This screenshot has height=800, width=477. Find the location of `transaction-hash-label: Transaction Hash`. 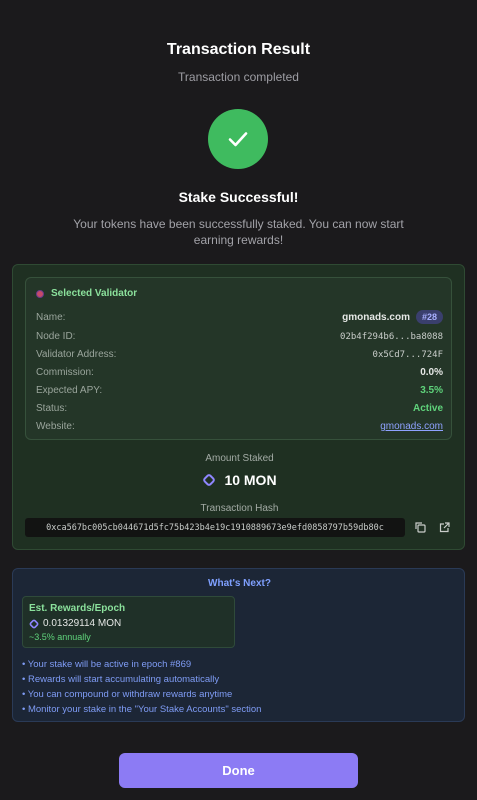

transaction-hash-label: Transaction Hash is located at coordinates (239, 508).